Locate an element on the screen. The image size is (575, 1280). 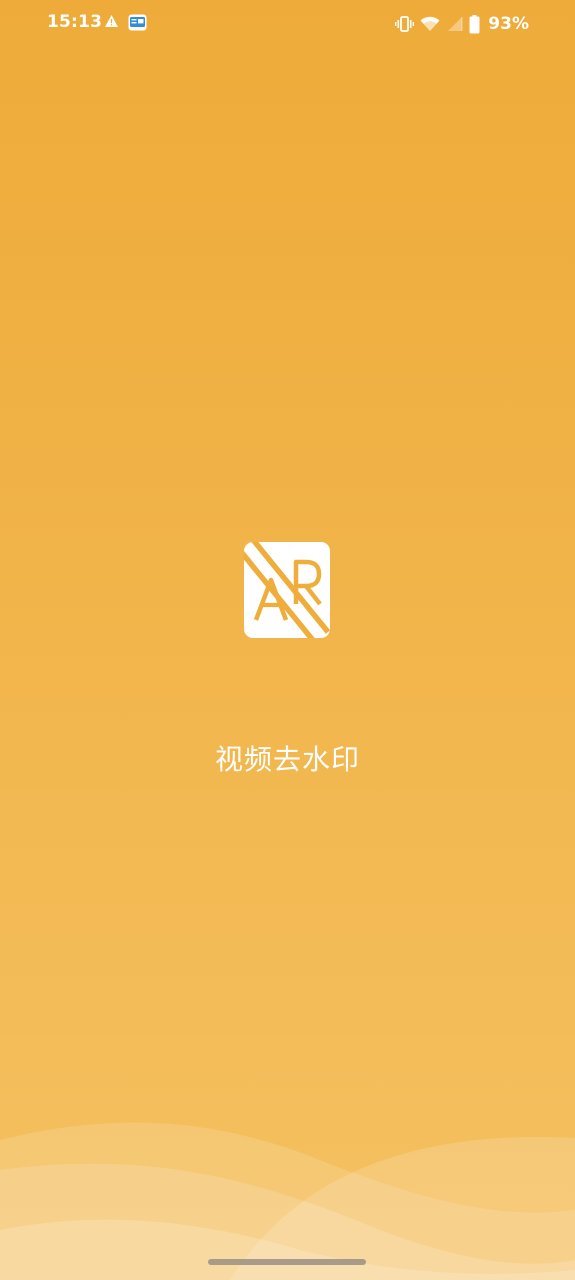
status-time: 15:13 is located at coordinates (75, 22).